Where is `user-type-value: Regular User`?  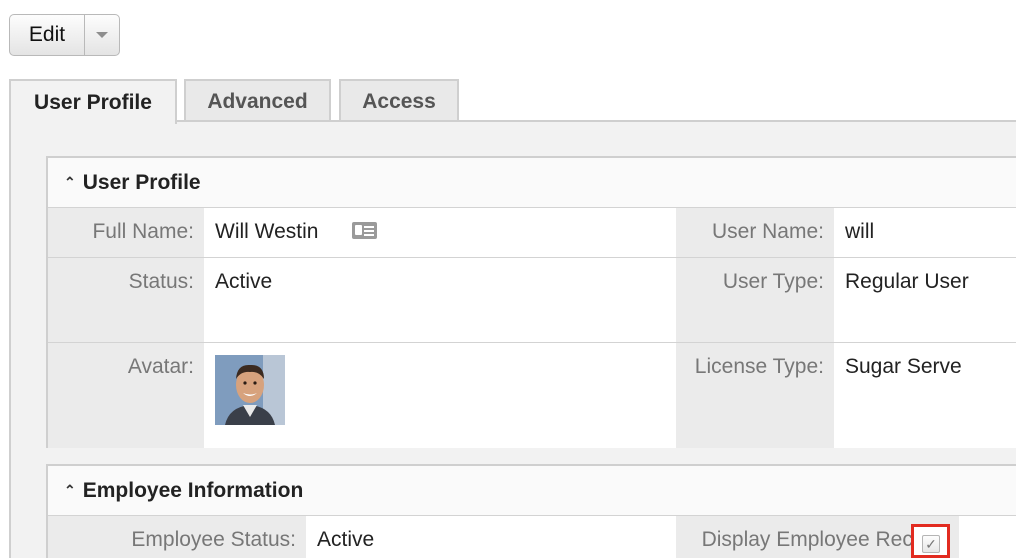 user-type-value: Regular User is located at coordinates (925, 300).